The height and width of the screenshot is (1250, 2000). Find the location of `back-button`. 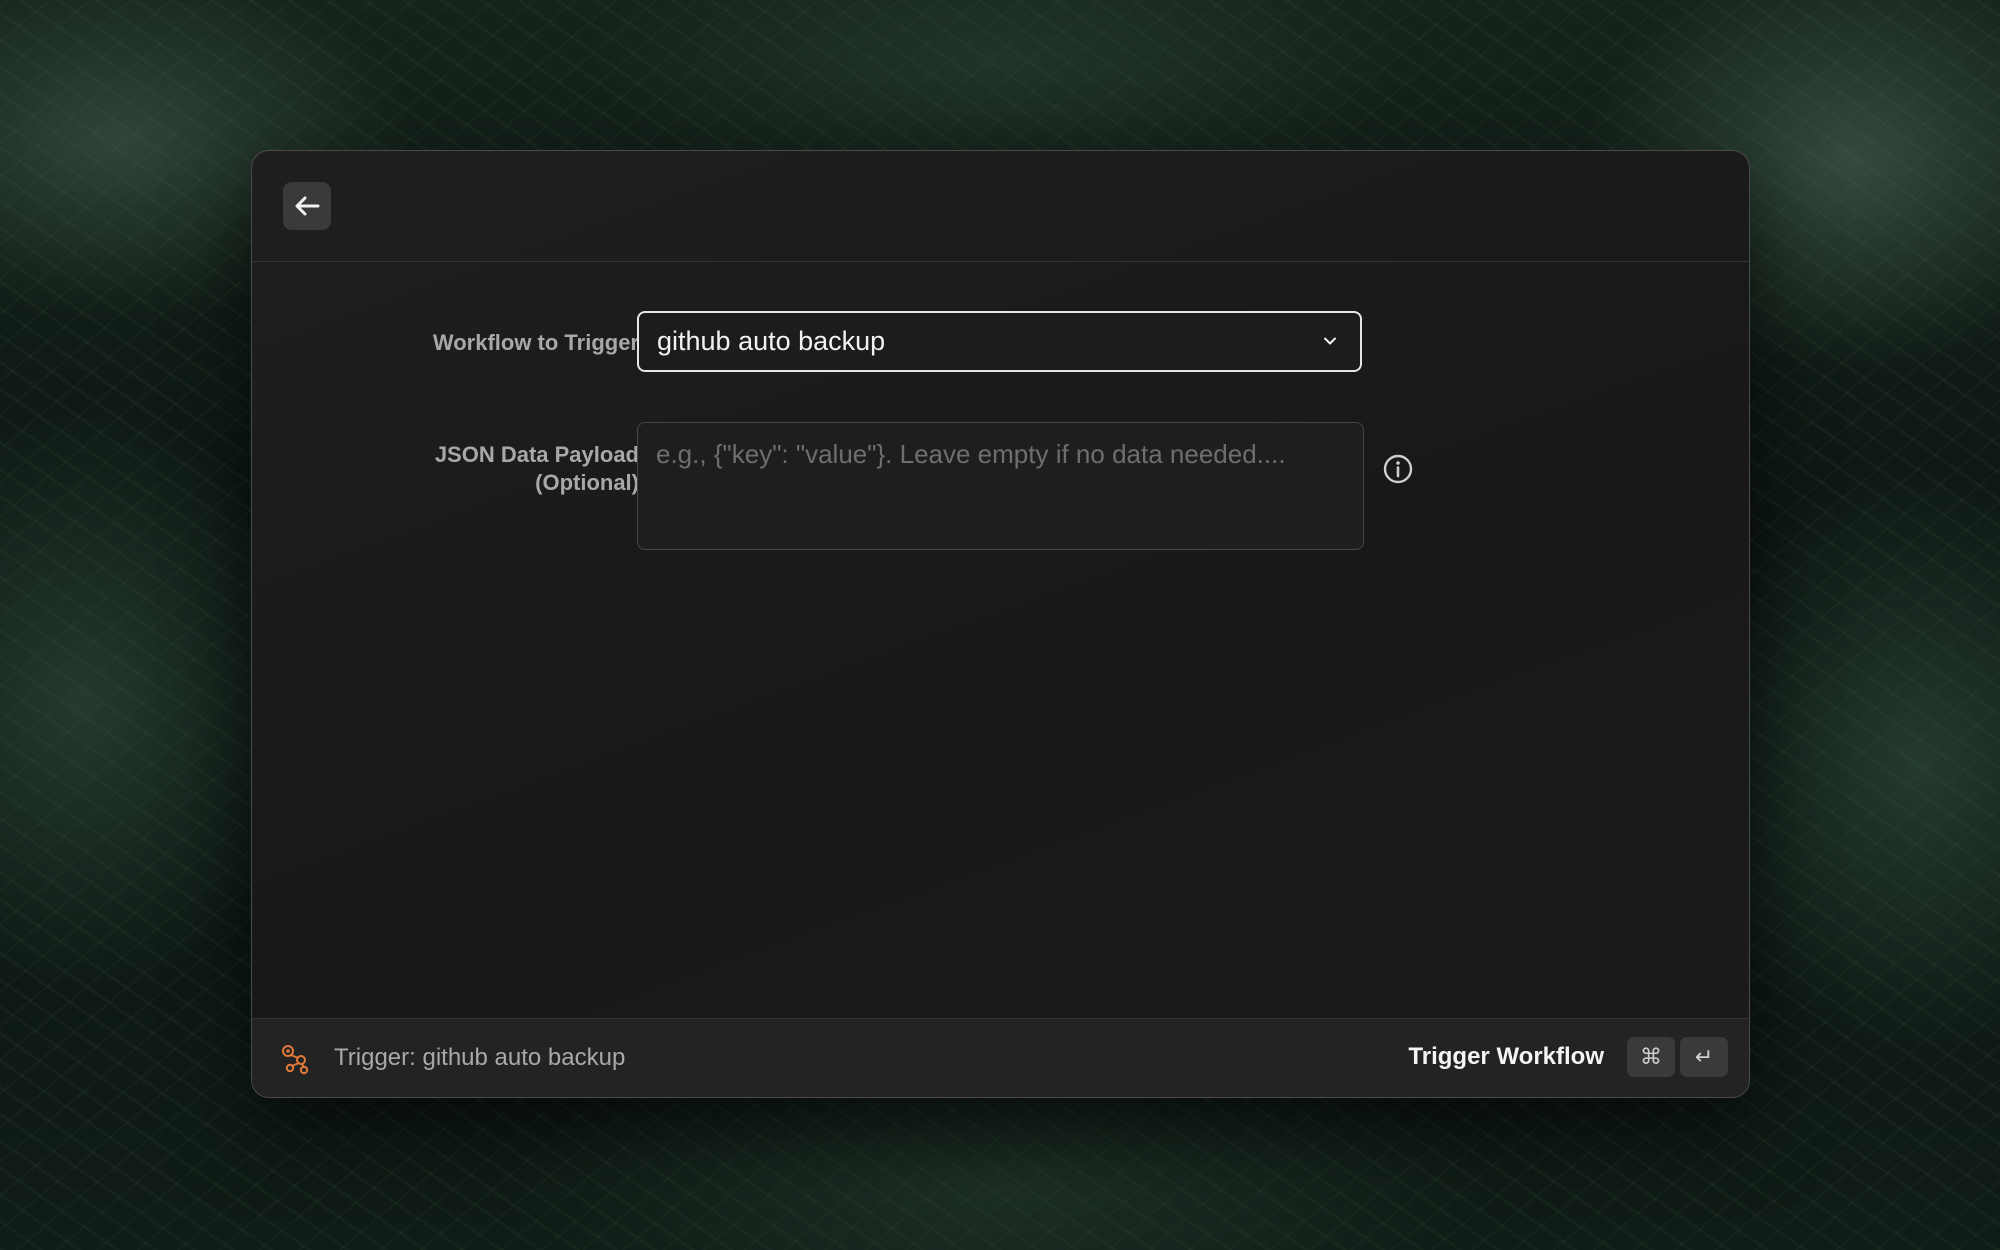

back-button is located at coordinates (307, 206).